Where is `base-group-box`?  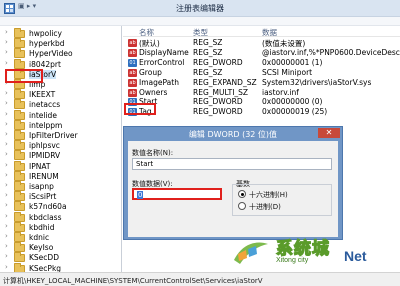 base-group-box is located at coordinates (282, 200).